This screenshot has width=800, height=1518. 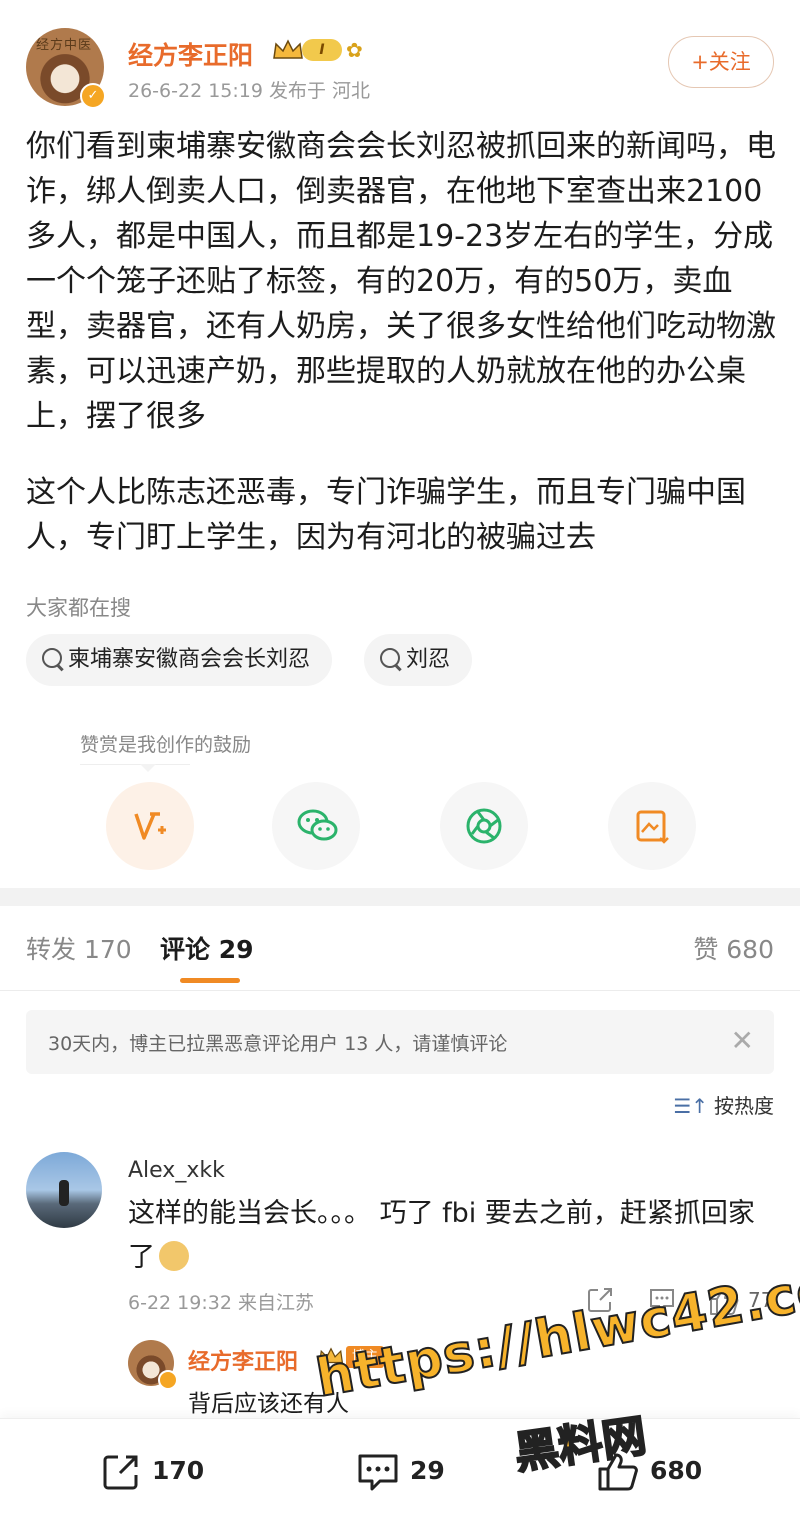 I want to click on tab-comment: 评论 29, so click(x=207, y=948).